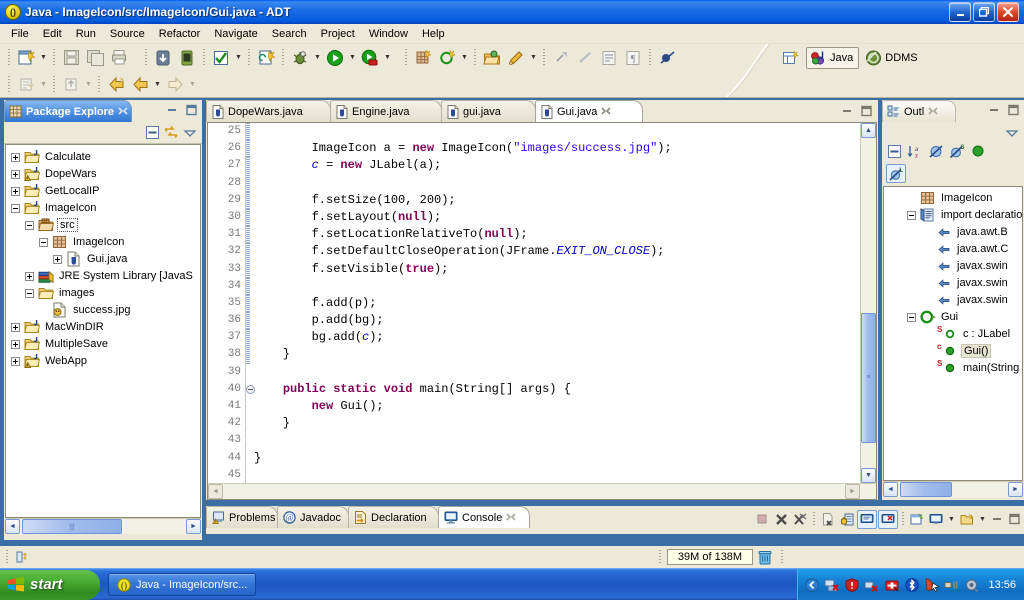 Image resolution: width=1024 pixels, height=600 pixels. I want to click on lint-dropdown-icon: ▼, so click(238, 58).